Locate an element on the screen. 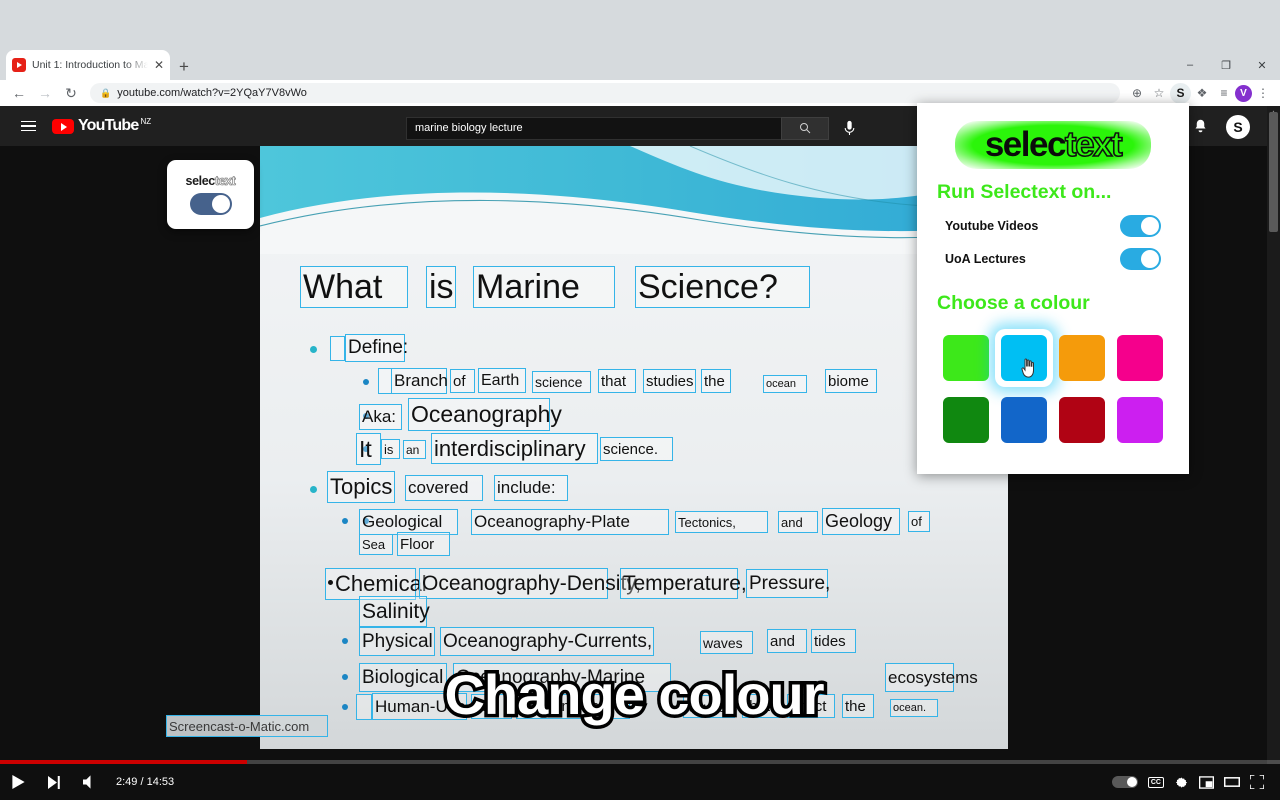 Image resolution: width=1280 pixels, height=800 pixels. swatch-cell-dark-green is located at coordinates (966, 420).